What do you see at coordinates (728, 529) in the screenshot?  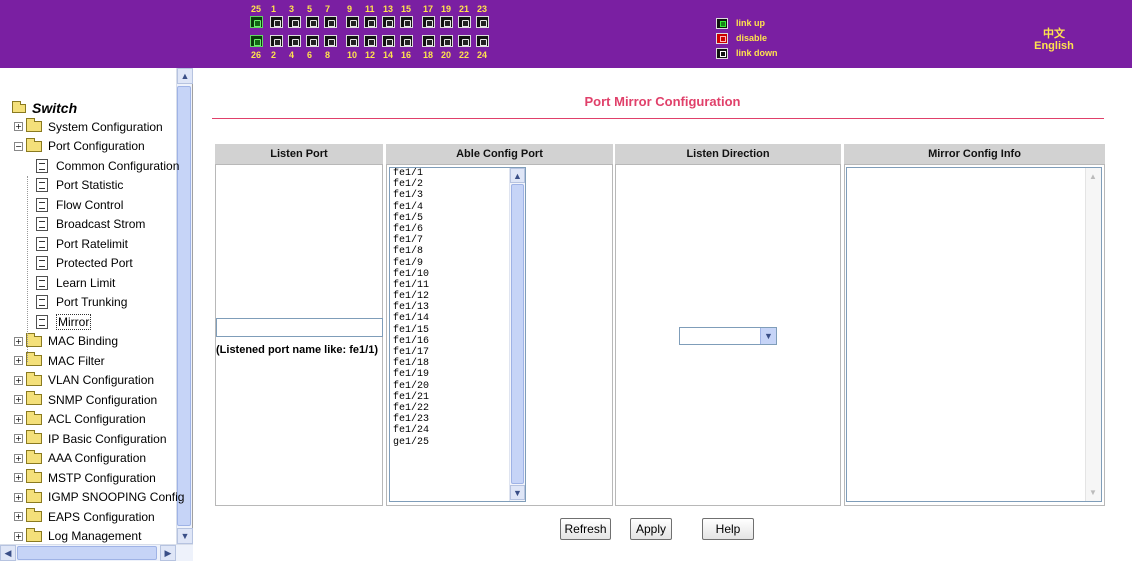 I see `help-button: Help` at bounding box center [728, 529].